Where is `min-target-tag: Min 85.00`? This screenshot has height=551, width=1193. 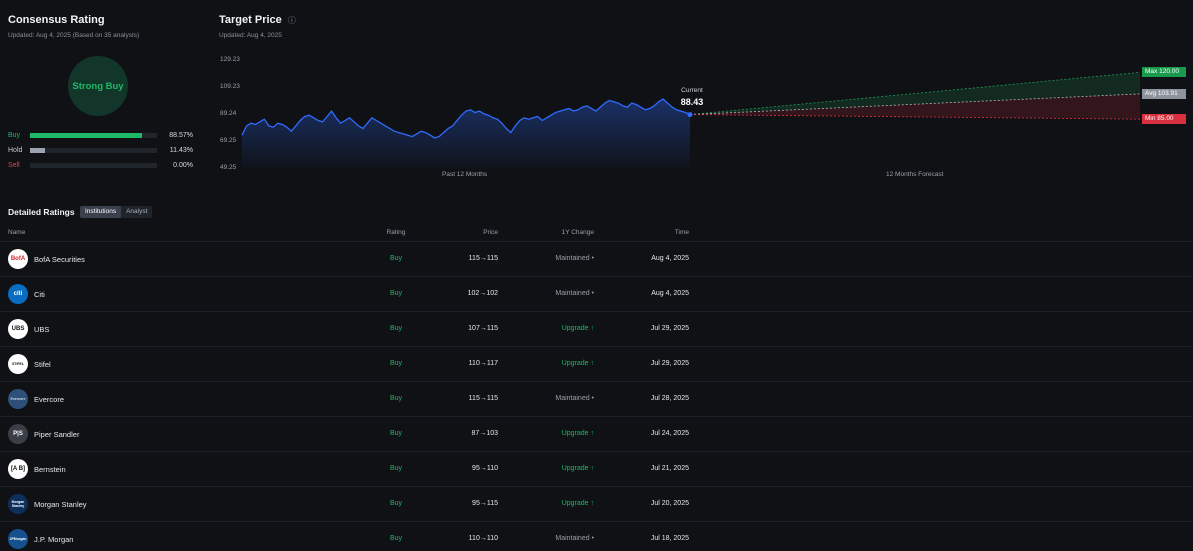
min-target-tag: Min 85.00 is located at coordinates (1164, 119).